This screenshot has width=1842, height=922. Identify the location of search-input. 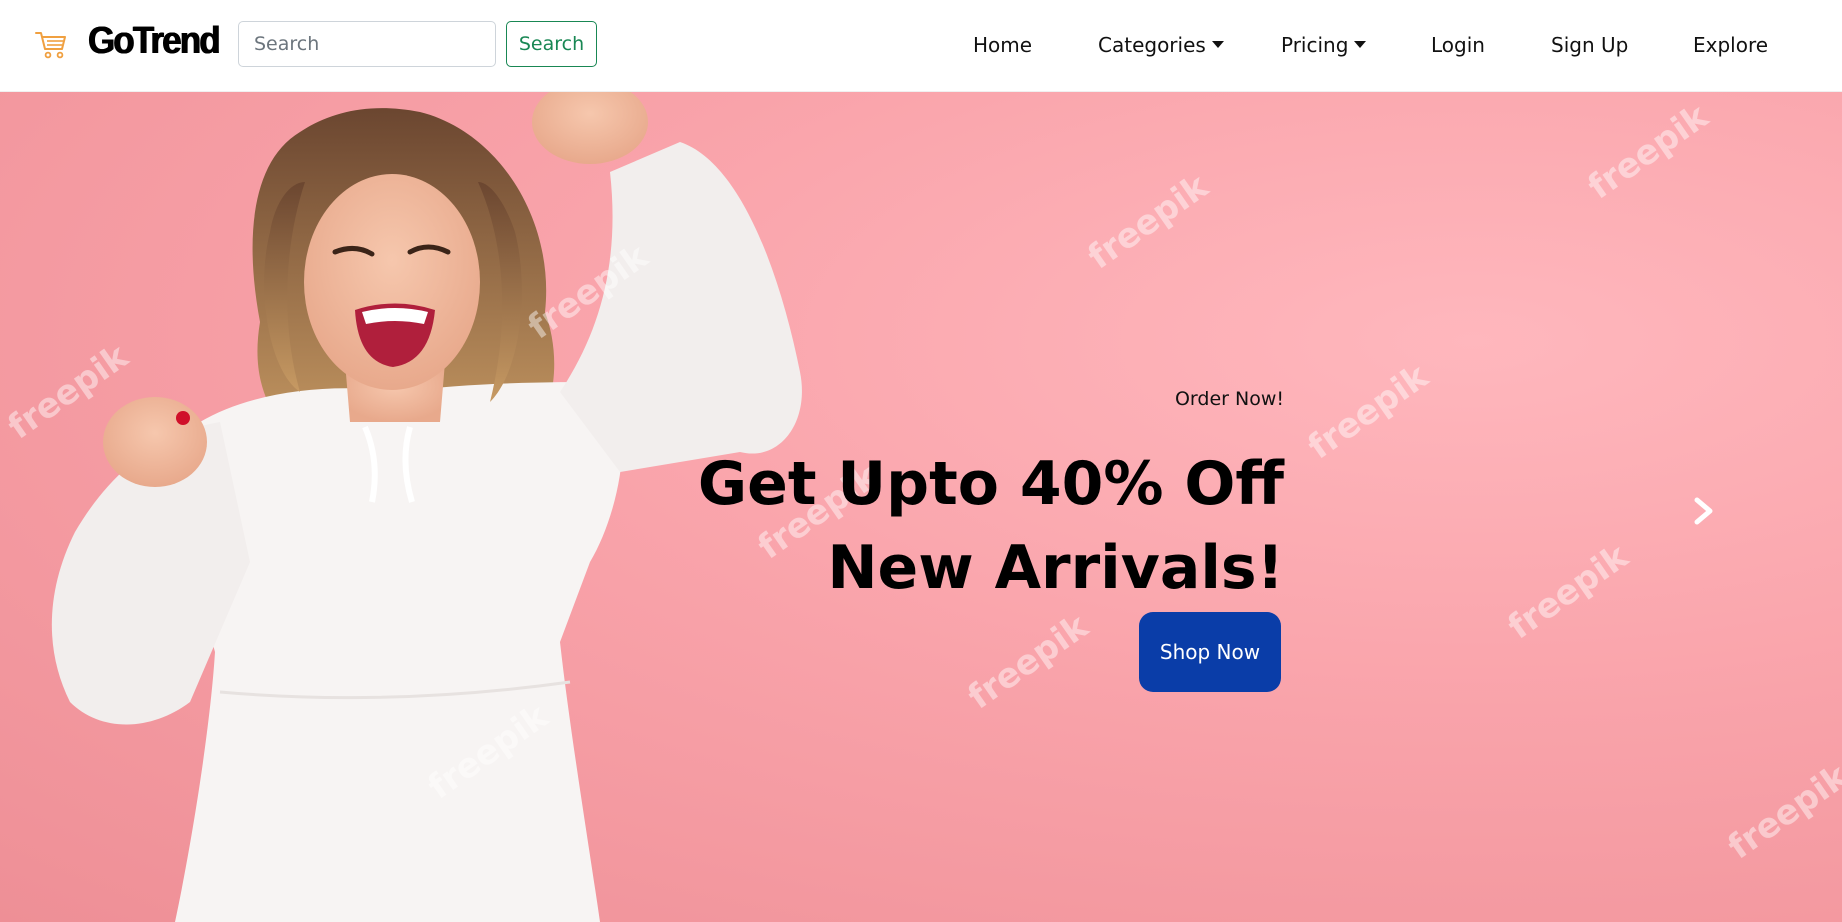
(367, 44).